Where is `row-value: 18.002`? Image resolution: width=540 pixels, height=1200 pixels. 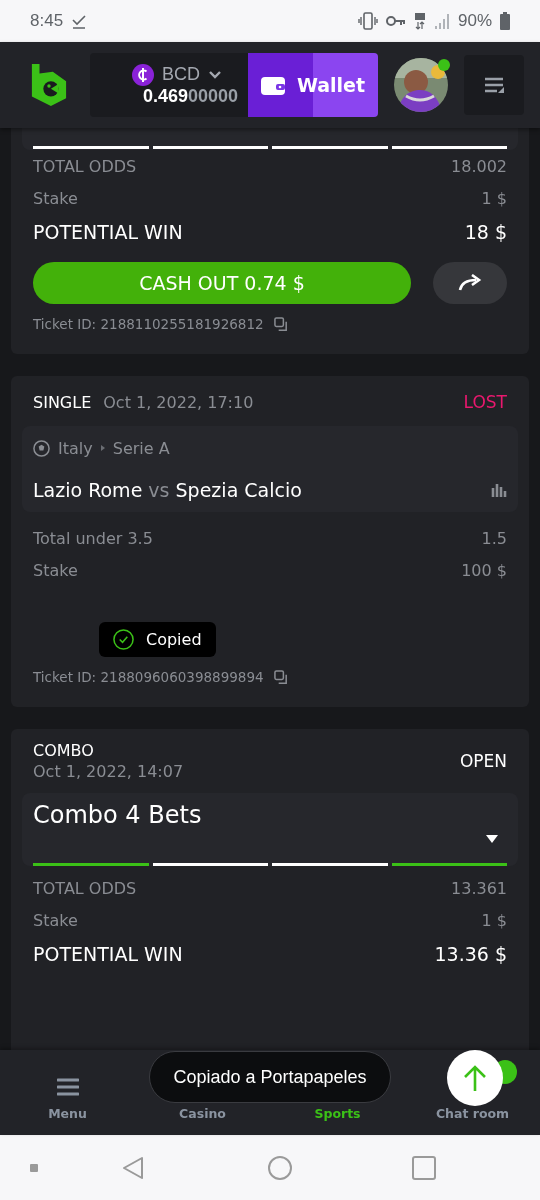
row-value: 18.002 is located at coordinates (479, 166).